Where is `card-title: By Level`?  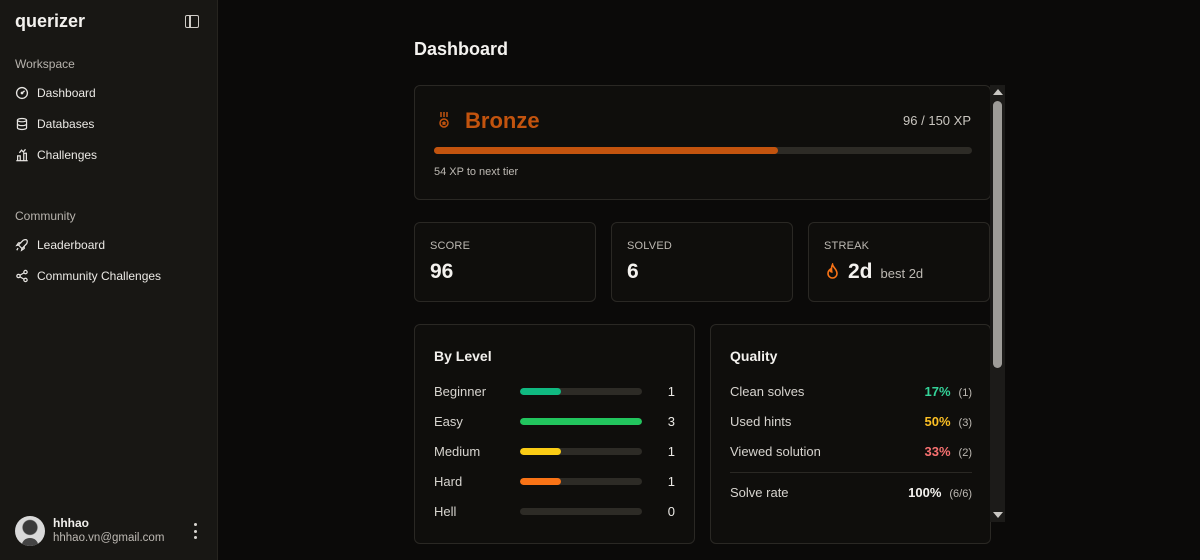 card-title: By Level is located at coordinates (463, 356).